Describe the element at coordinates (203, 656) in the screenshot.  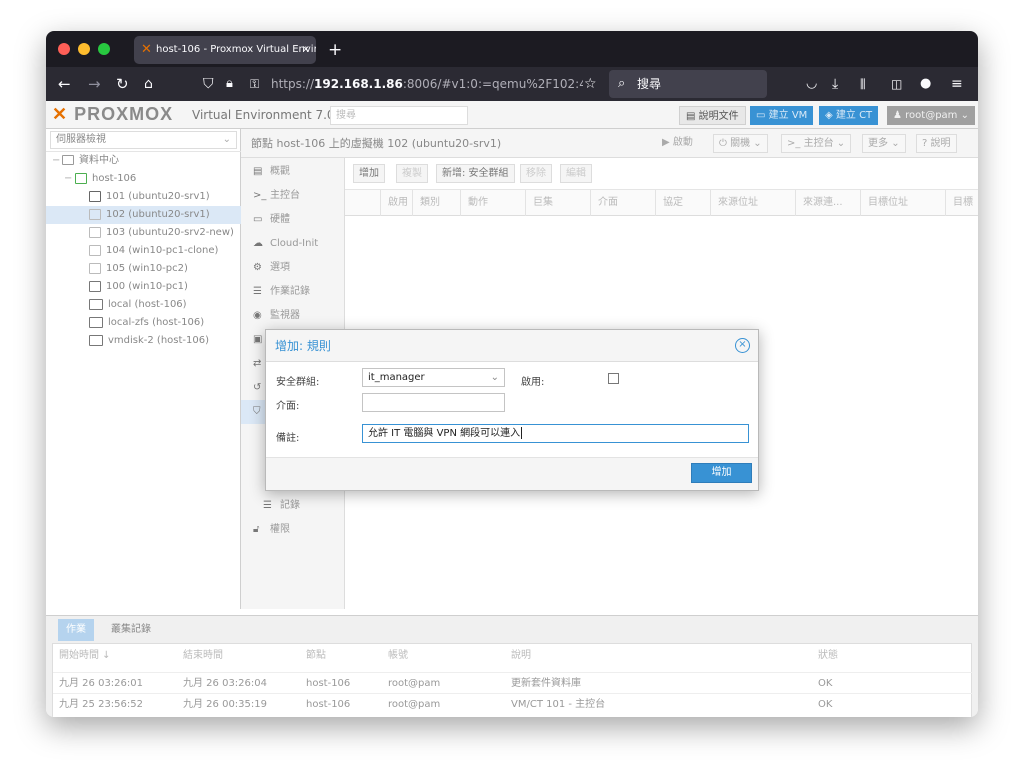
I see `col-header: 結束時間` at that location.